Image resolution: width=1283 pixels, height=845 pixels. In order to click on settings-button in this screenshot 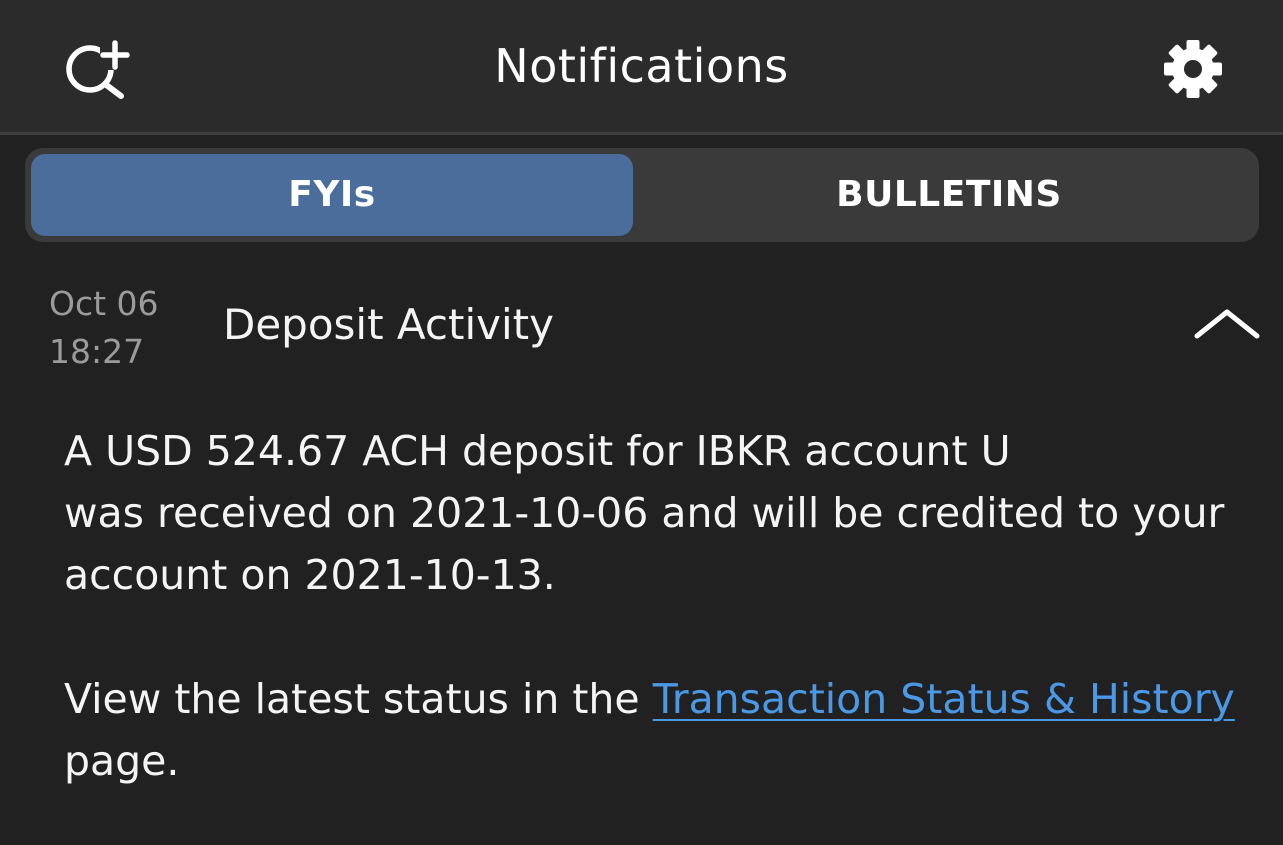, I will do `click(1193, 69)`.